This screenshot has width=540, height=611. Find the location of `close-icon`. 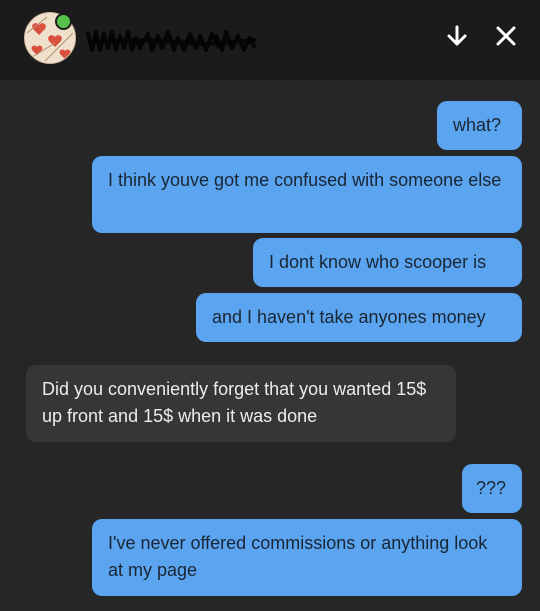

close-icon is located at coordinates (506, 36).